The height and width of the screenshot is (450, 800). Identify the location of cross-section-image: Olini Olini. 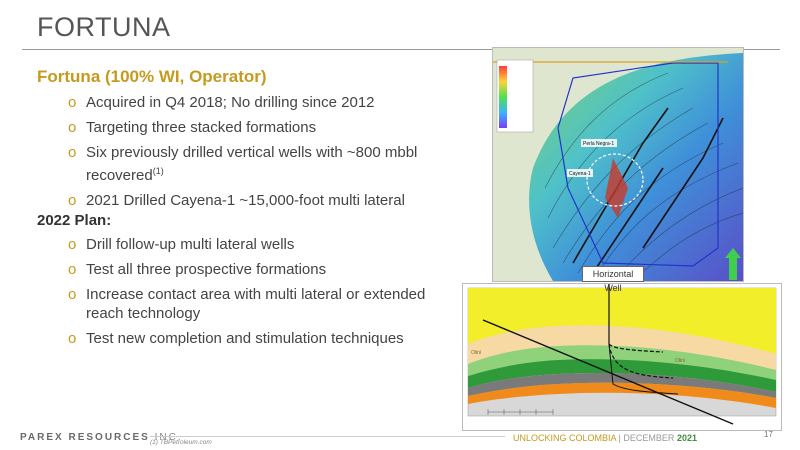
(622, 357).